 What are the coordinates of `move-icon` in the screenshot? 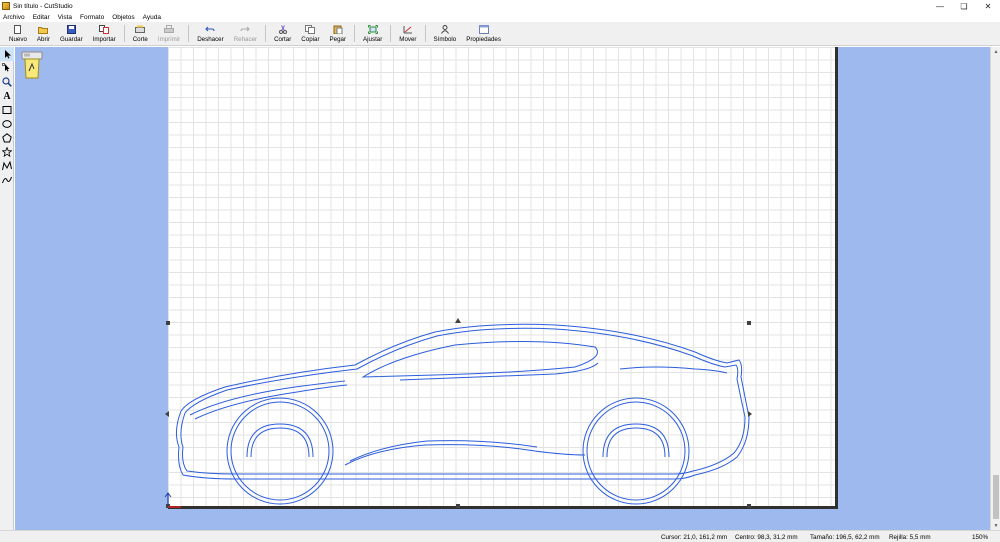 It's located at (408, 29).